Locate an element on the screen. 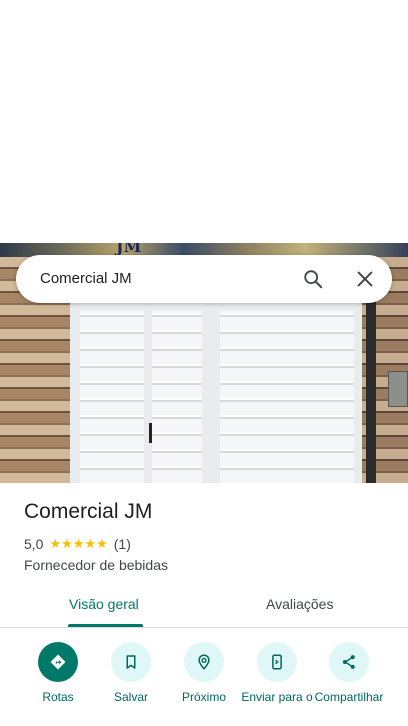 This screenshot has height=726, width=408. close-icon is located at coordinates (365, 279).